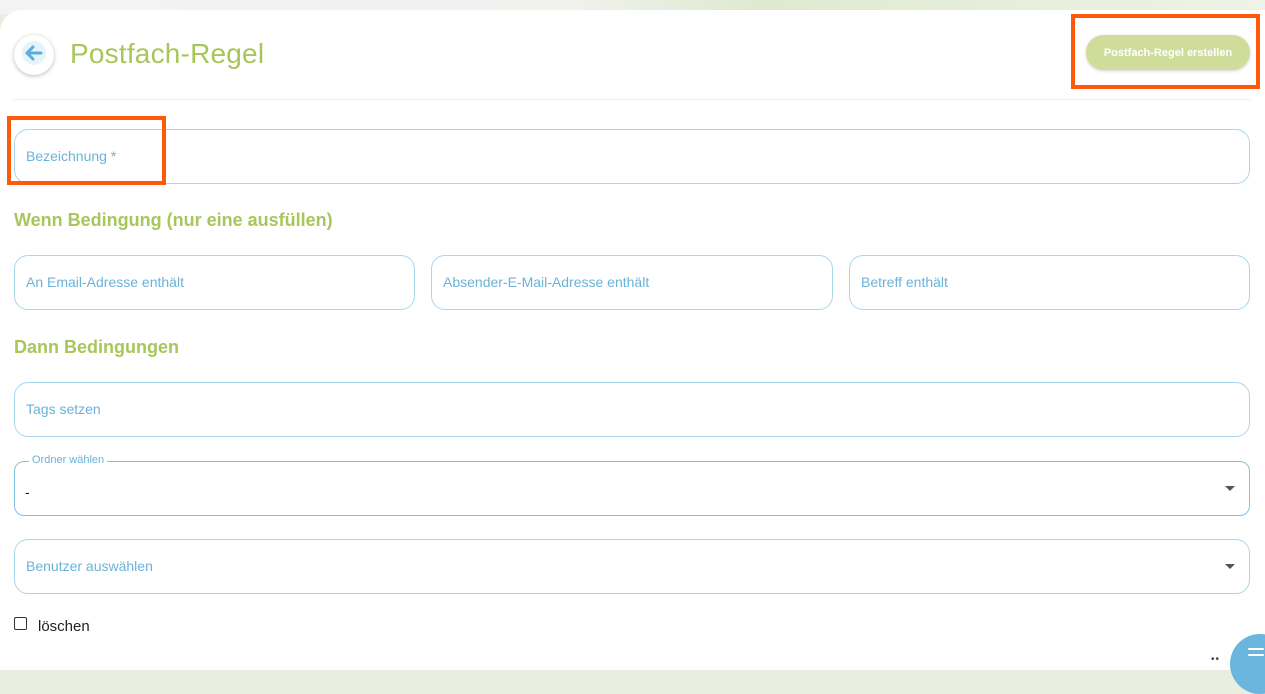  What do you see at coordinates (632, 566) in the screenshot?
I see `user-select: Benutzer auswählen` at bounding box center [632, 566].